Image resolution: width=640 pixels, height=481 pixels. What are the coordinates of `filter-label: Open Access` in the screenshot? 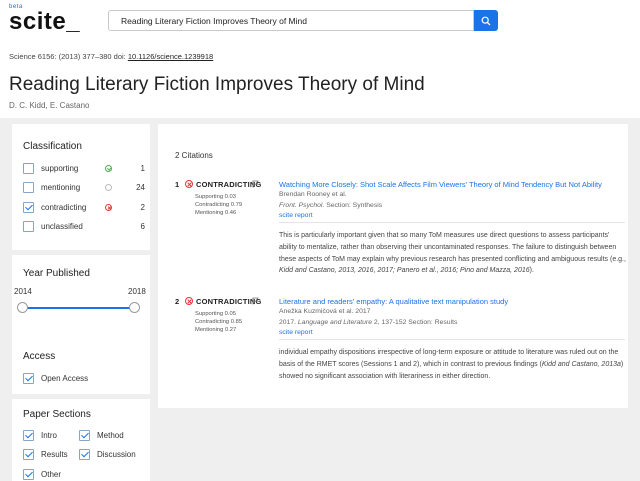 It's located at (65, 378).